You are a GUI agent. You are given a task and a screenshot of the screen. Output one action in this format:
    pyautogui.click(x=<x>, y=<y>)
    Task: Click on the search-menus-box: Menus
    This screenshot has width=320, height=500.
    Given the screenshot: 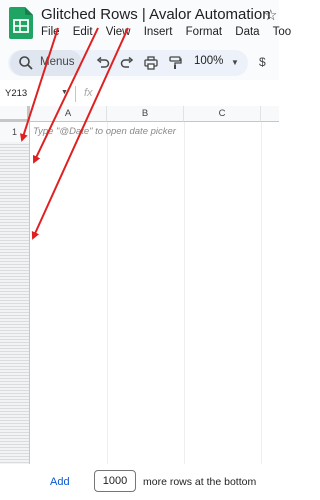 What is the action you would take?
    pyautogui.click(x=46, y=63)
    